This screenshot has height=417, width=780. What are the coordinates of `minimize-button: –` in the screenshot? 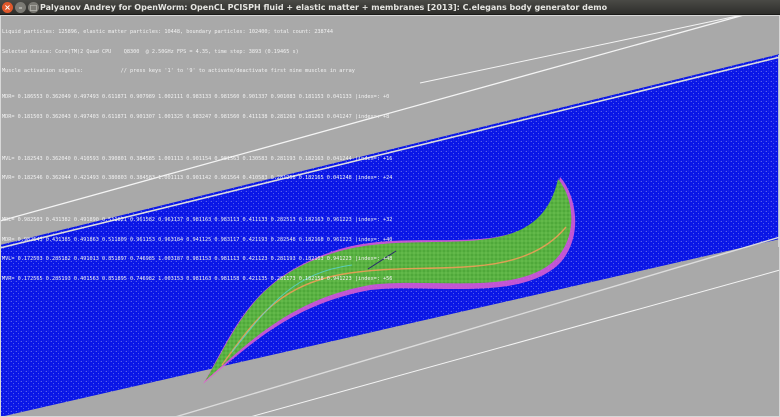 It's located at (20, 7).